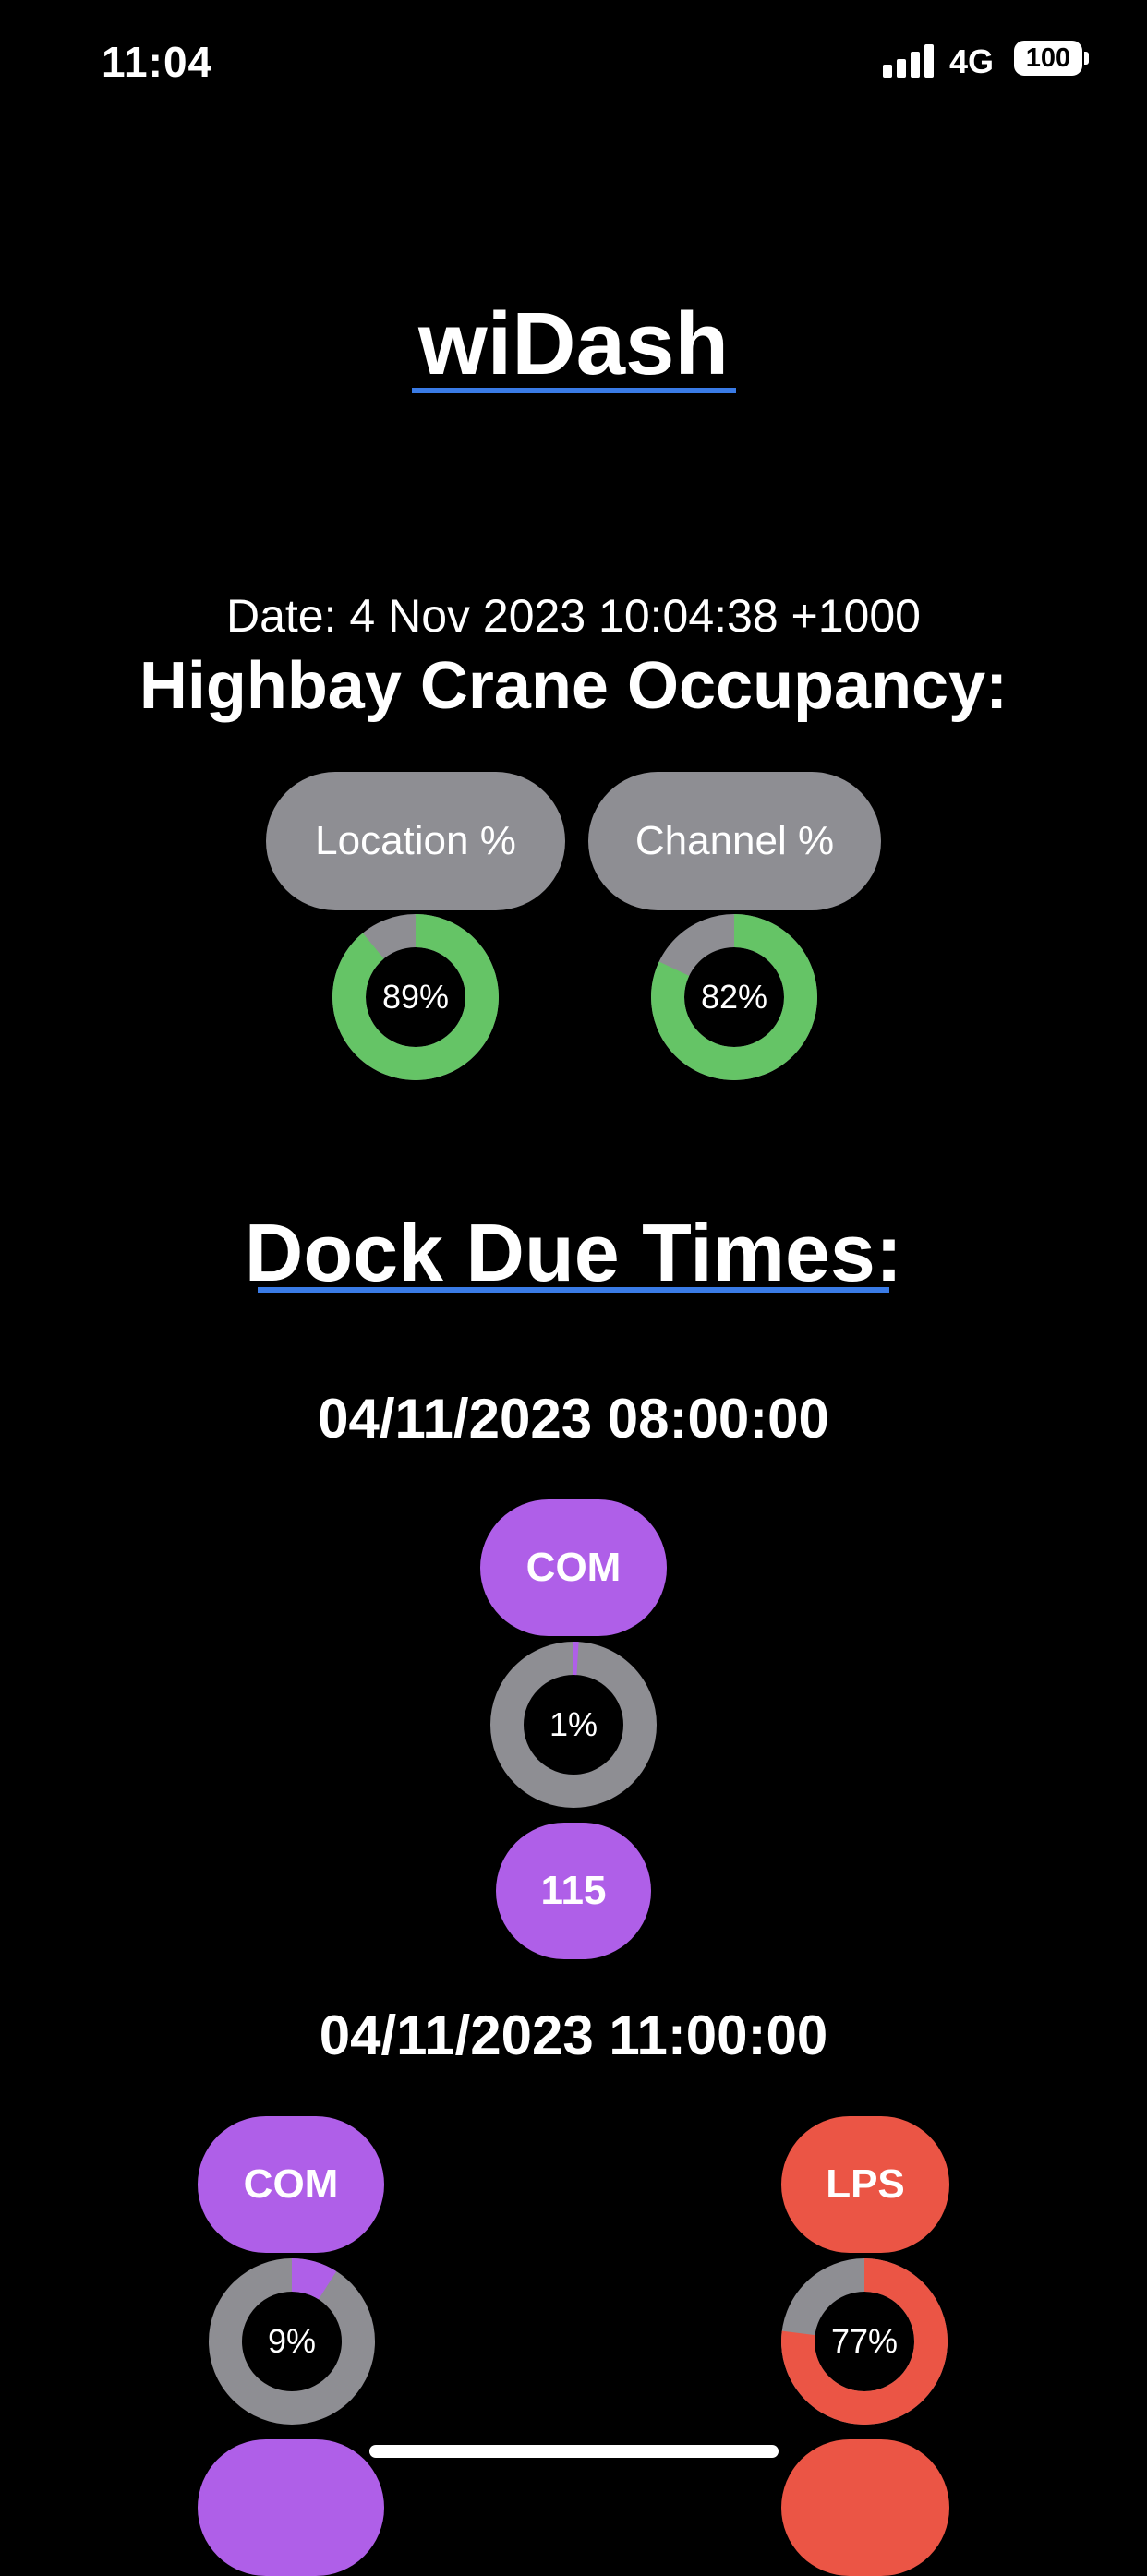  Describe the element at coordinates (157, 62) in the screenshot. I see `status-time: 11:04` at that location.